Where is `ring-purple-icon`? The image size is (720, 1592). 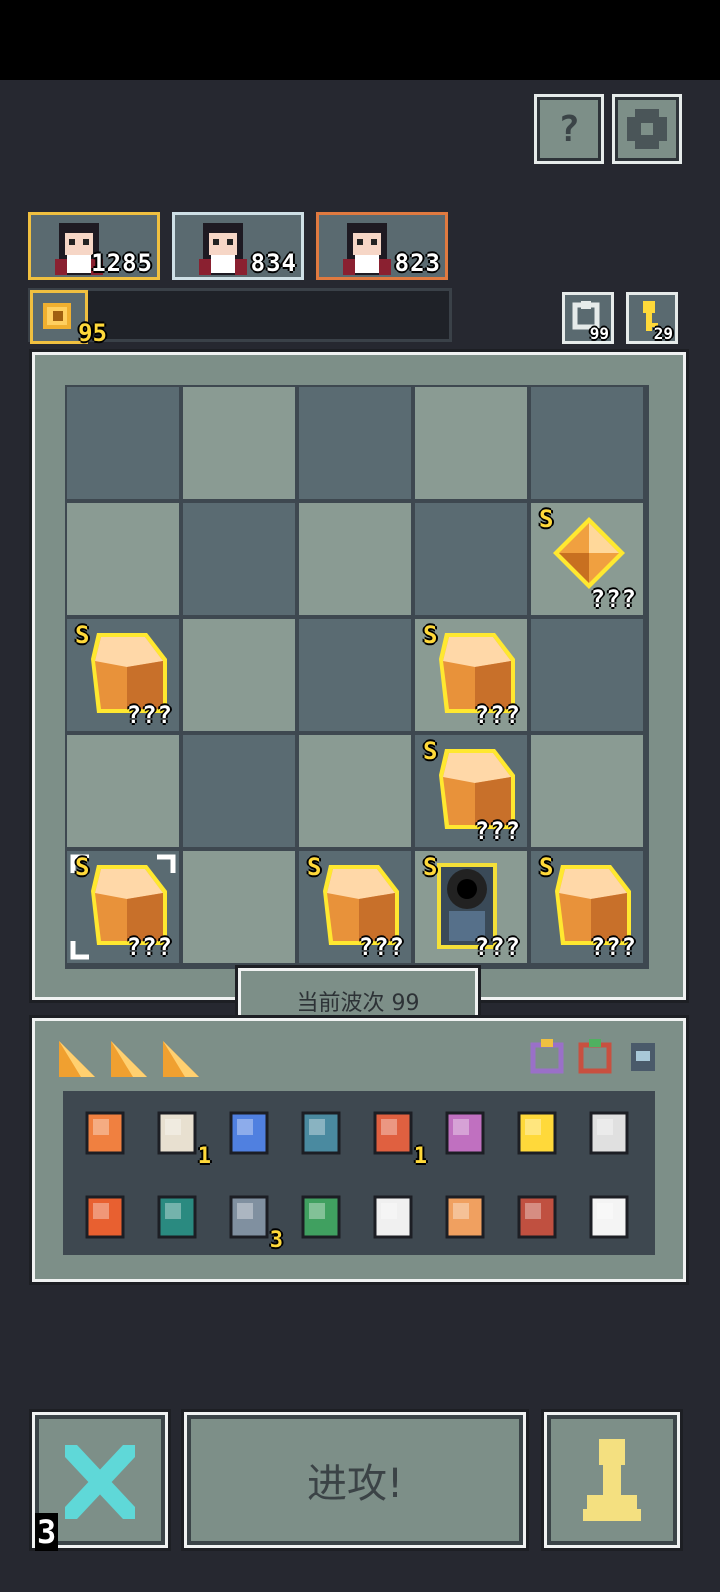 ring-purple-icon is located at coordinates (547, 1057).